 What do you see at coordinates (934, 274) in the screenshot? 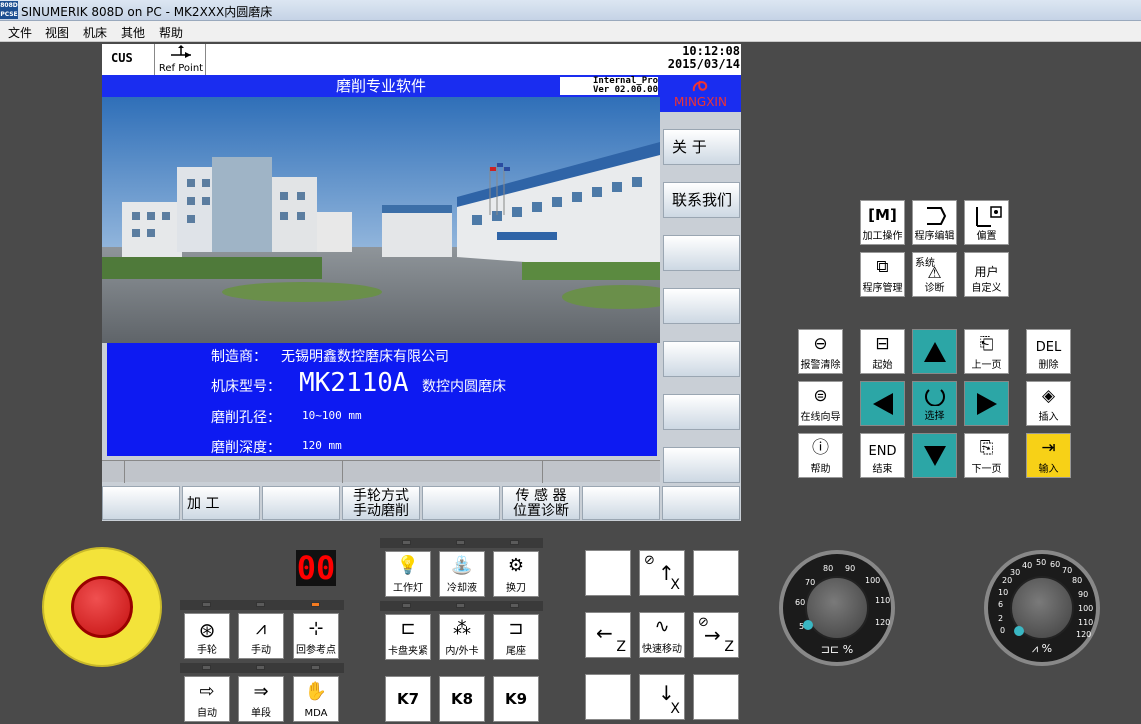
I see `diagnosis-key: 系统 ⚠ 诊断` at bounding box center [934, 274].